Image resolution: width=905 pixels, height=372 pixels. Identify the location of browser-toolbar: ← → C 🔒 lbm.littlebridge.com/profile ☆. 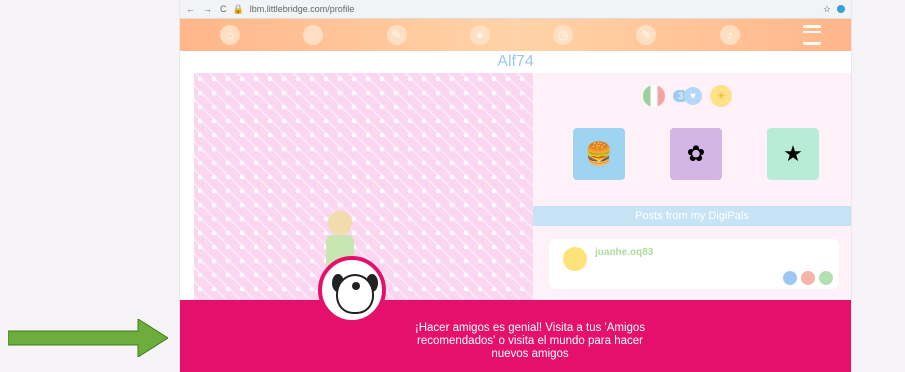
(515, 9).